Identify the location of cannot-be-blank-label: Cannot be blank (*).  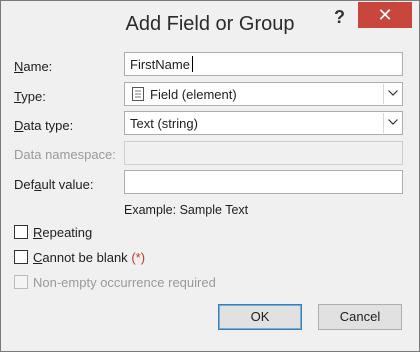
(89, 257).